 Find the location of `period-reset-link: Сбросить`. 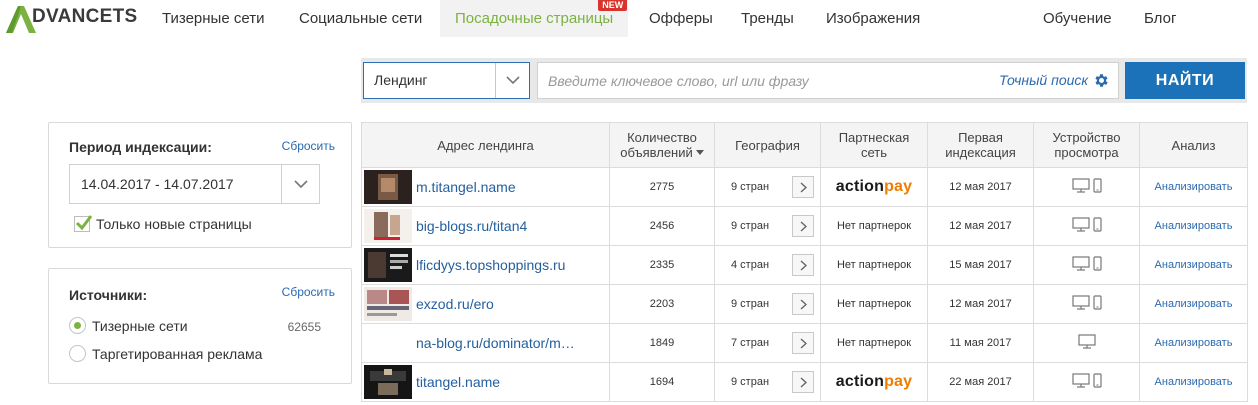

period-reset-link: Сбросить is located at coordinates (308, 146).